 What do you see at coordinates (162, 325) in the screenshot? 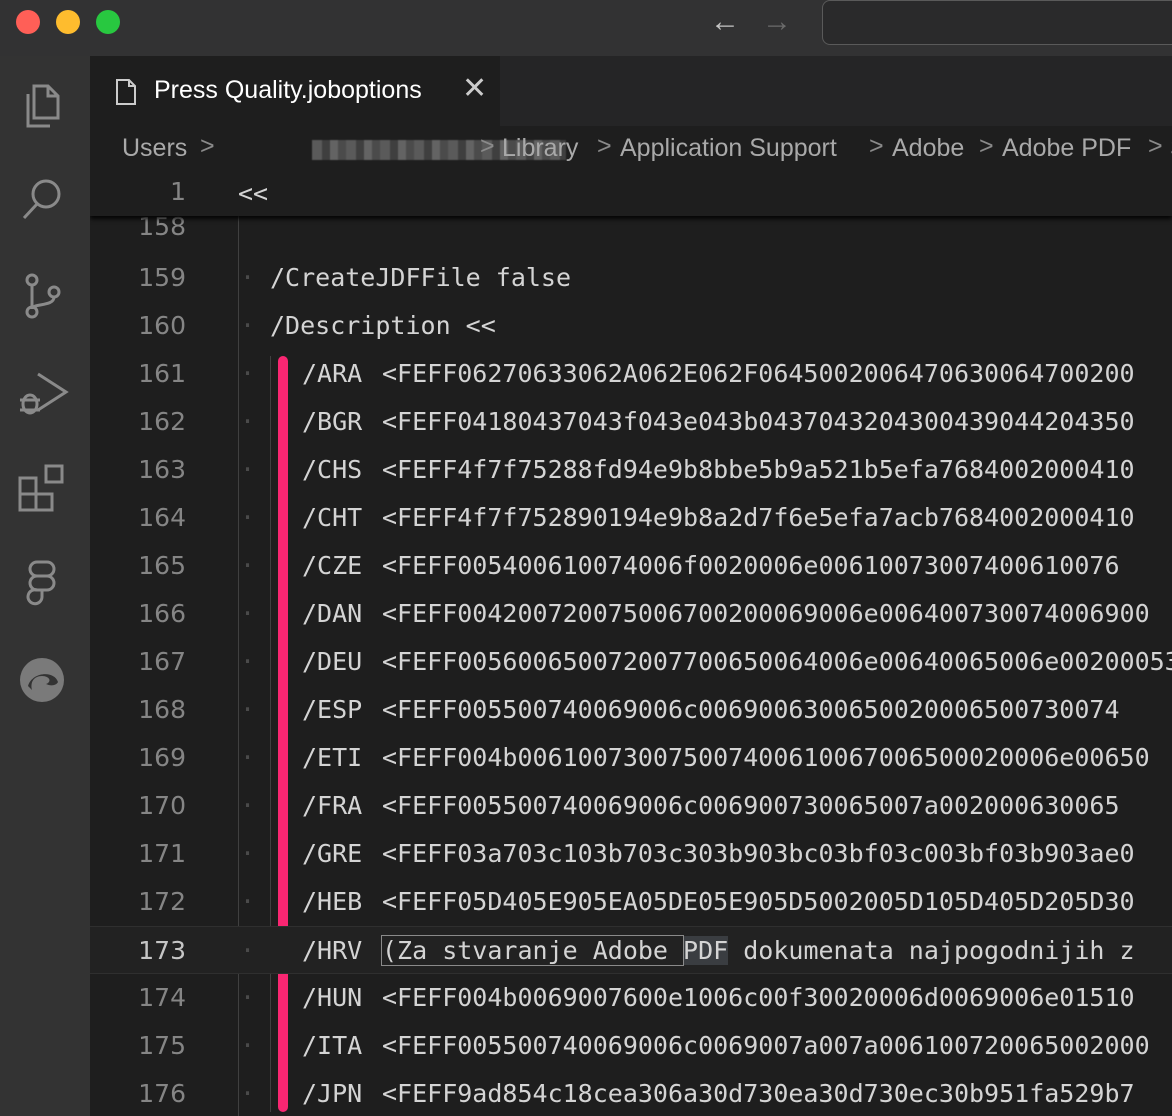
I see `line-number: 160` at bounding box center [162, 325].